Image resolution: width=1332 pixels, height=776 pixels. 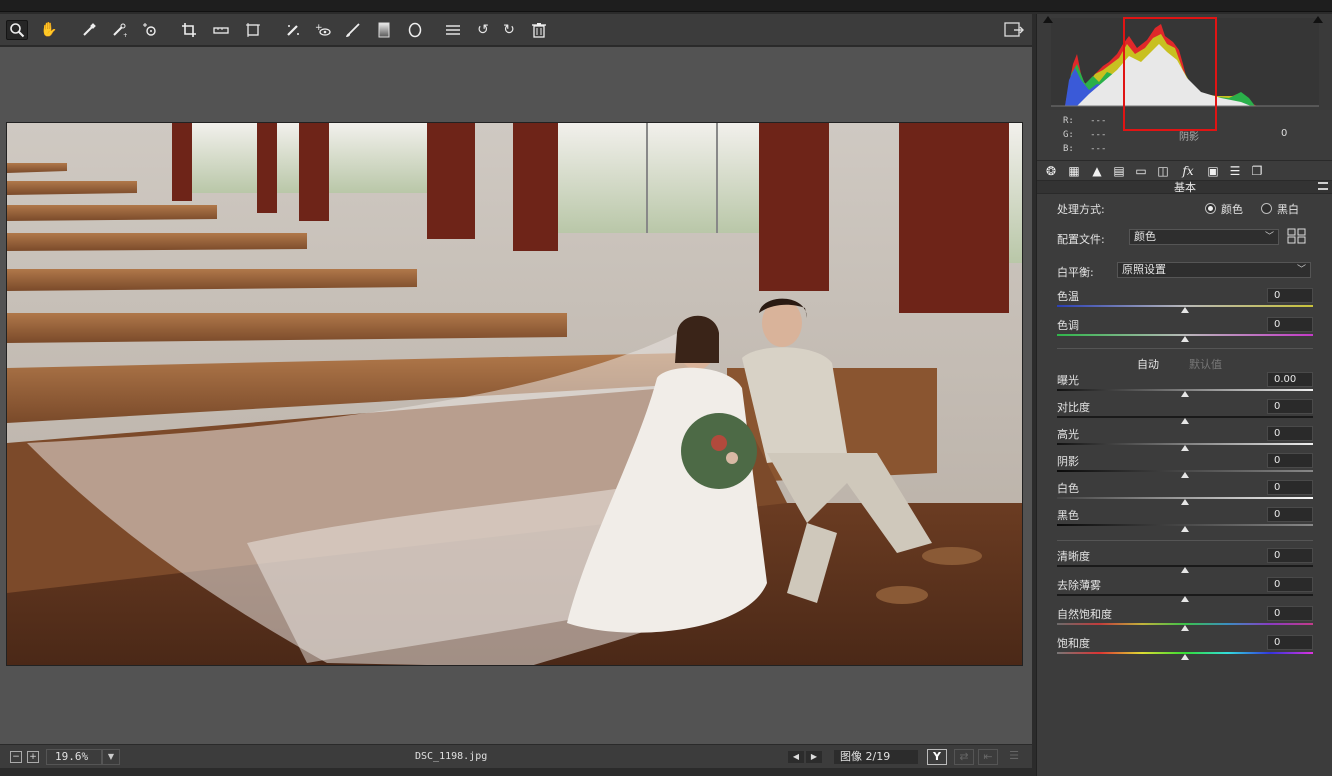 What do you see at coordinates (539, 30) in the screenshot?
I see `trash-icon` at bounding box center [539, 30].